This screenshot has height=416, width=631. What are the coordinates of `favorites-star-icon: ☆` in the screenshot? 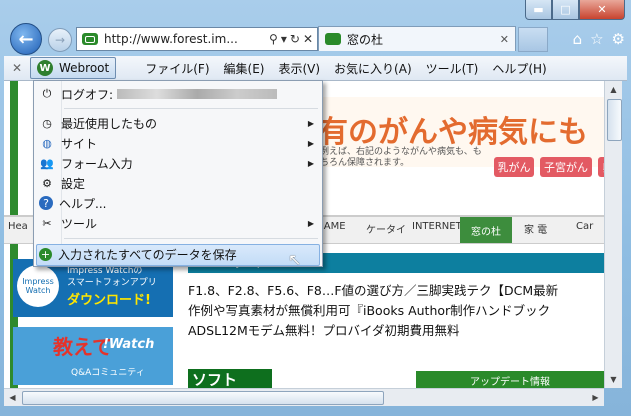 It's located at (596, 39).